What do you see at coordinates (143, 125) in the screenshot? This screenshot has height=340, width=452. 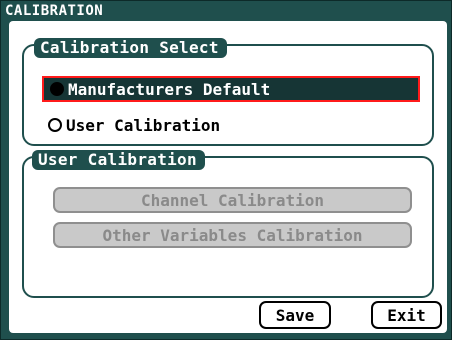 I see `option-label: User Calibration` at bounding box center [143, 125].